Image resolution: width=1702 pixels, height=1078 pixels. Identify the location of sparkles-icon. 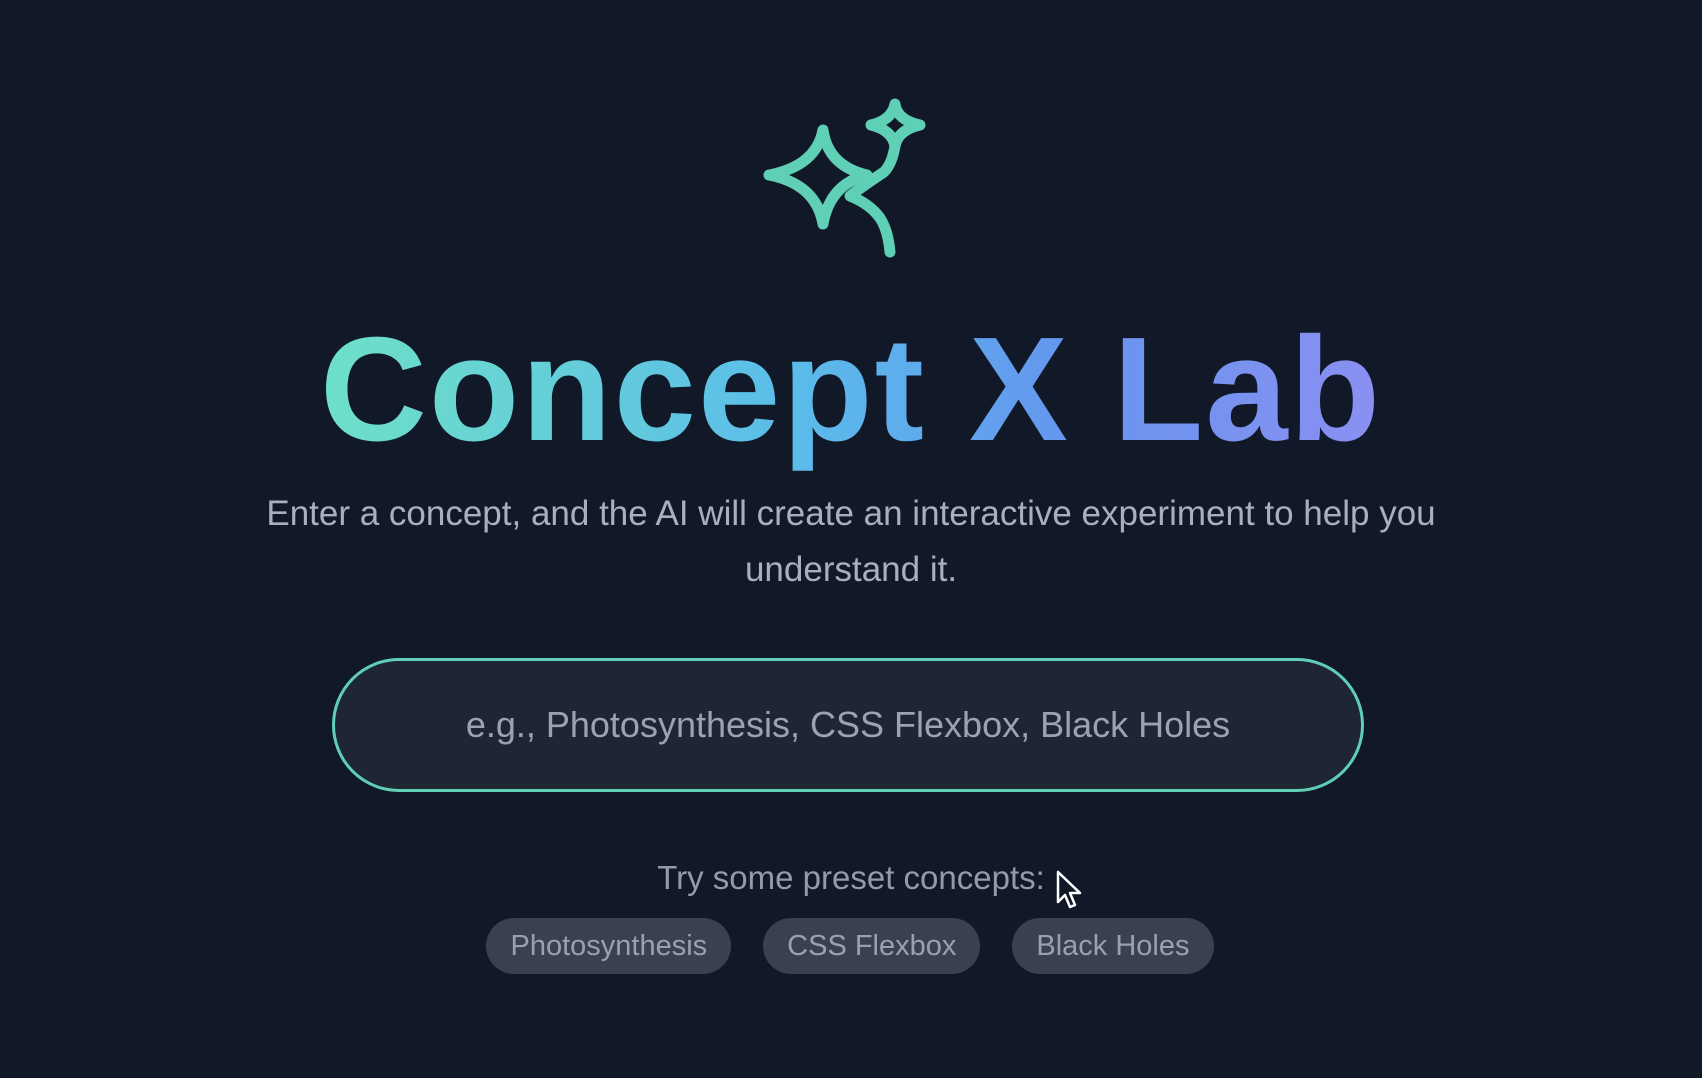
(844, 178).